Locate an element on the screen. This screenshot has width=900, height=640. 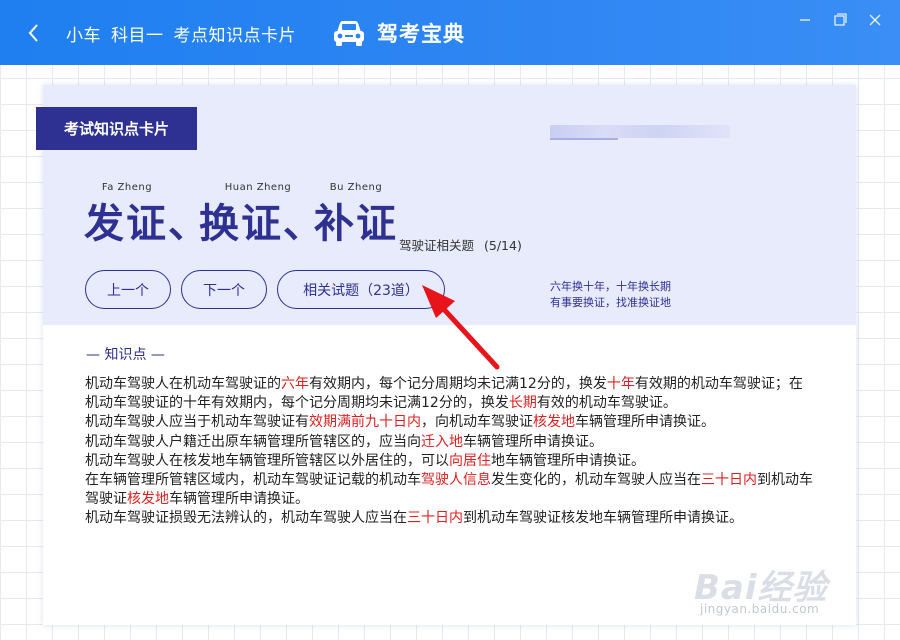
knowledge-paragraph: 机动车驾驶人户籍迁出原车辆管理所管辖区的，应当向迁入地车辆管理所申请换证。 is located at coordinates (449, 442).